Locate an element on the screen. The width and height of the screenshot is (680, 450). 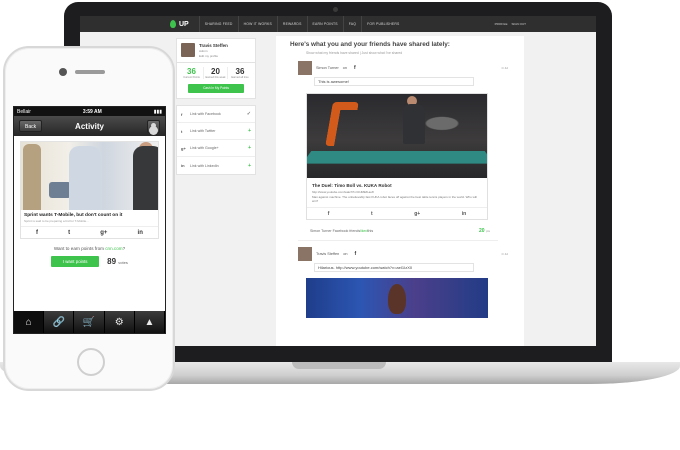
profile-role: Admin is located at coordinates (203, 51).